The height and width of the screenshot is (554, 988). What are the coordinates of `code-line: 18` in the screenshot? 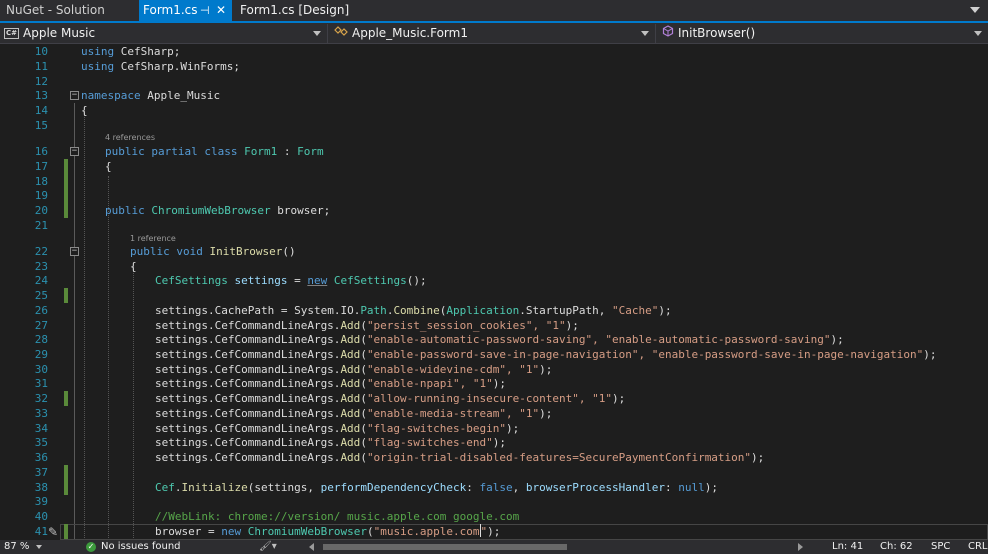 It's located at (494, 181).